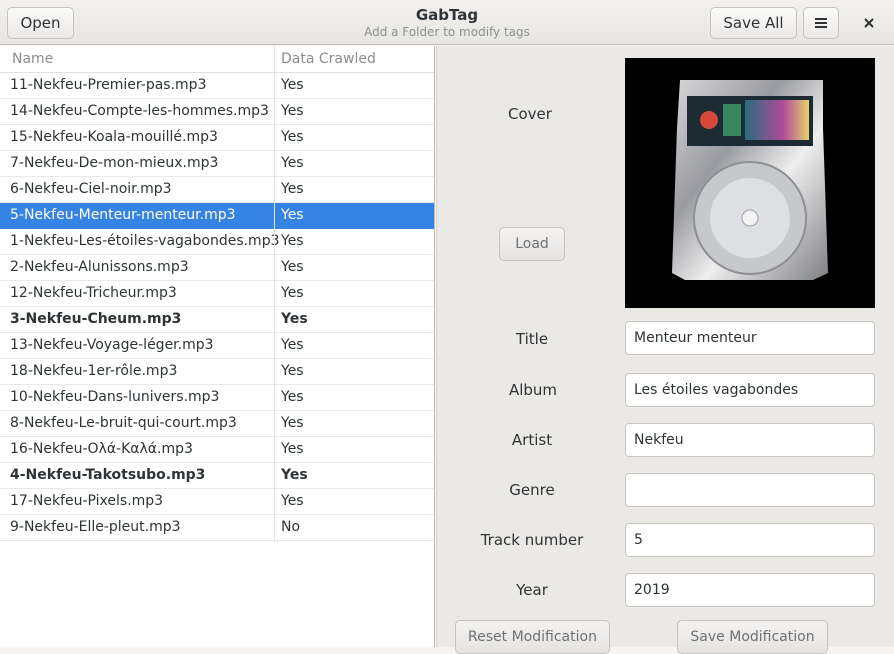 The height and width of the screenshot is (654, 894). What do you see at coordinates (532, 540) in the screenshot?
I see `track-number-label: Track number` at bounding box center [532, 540].